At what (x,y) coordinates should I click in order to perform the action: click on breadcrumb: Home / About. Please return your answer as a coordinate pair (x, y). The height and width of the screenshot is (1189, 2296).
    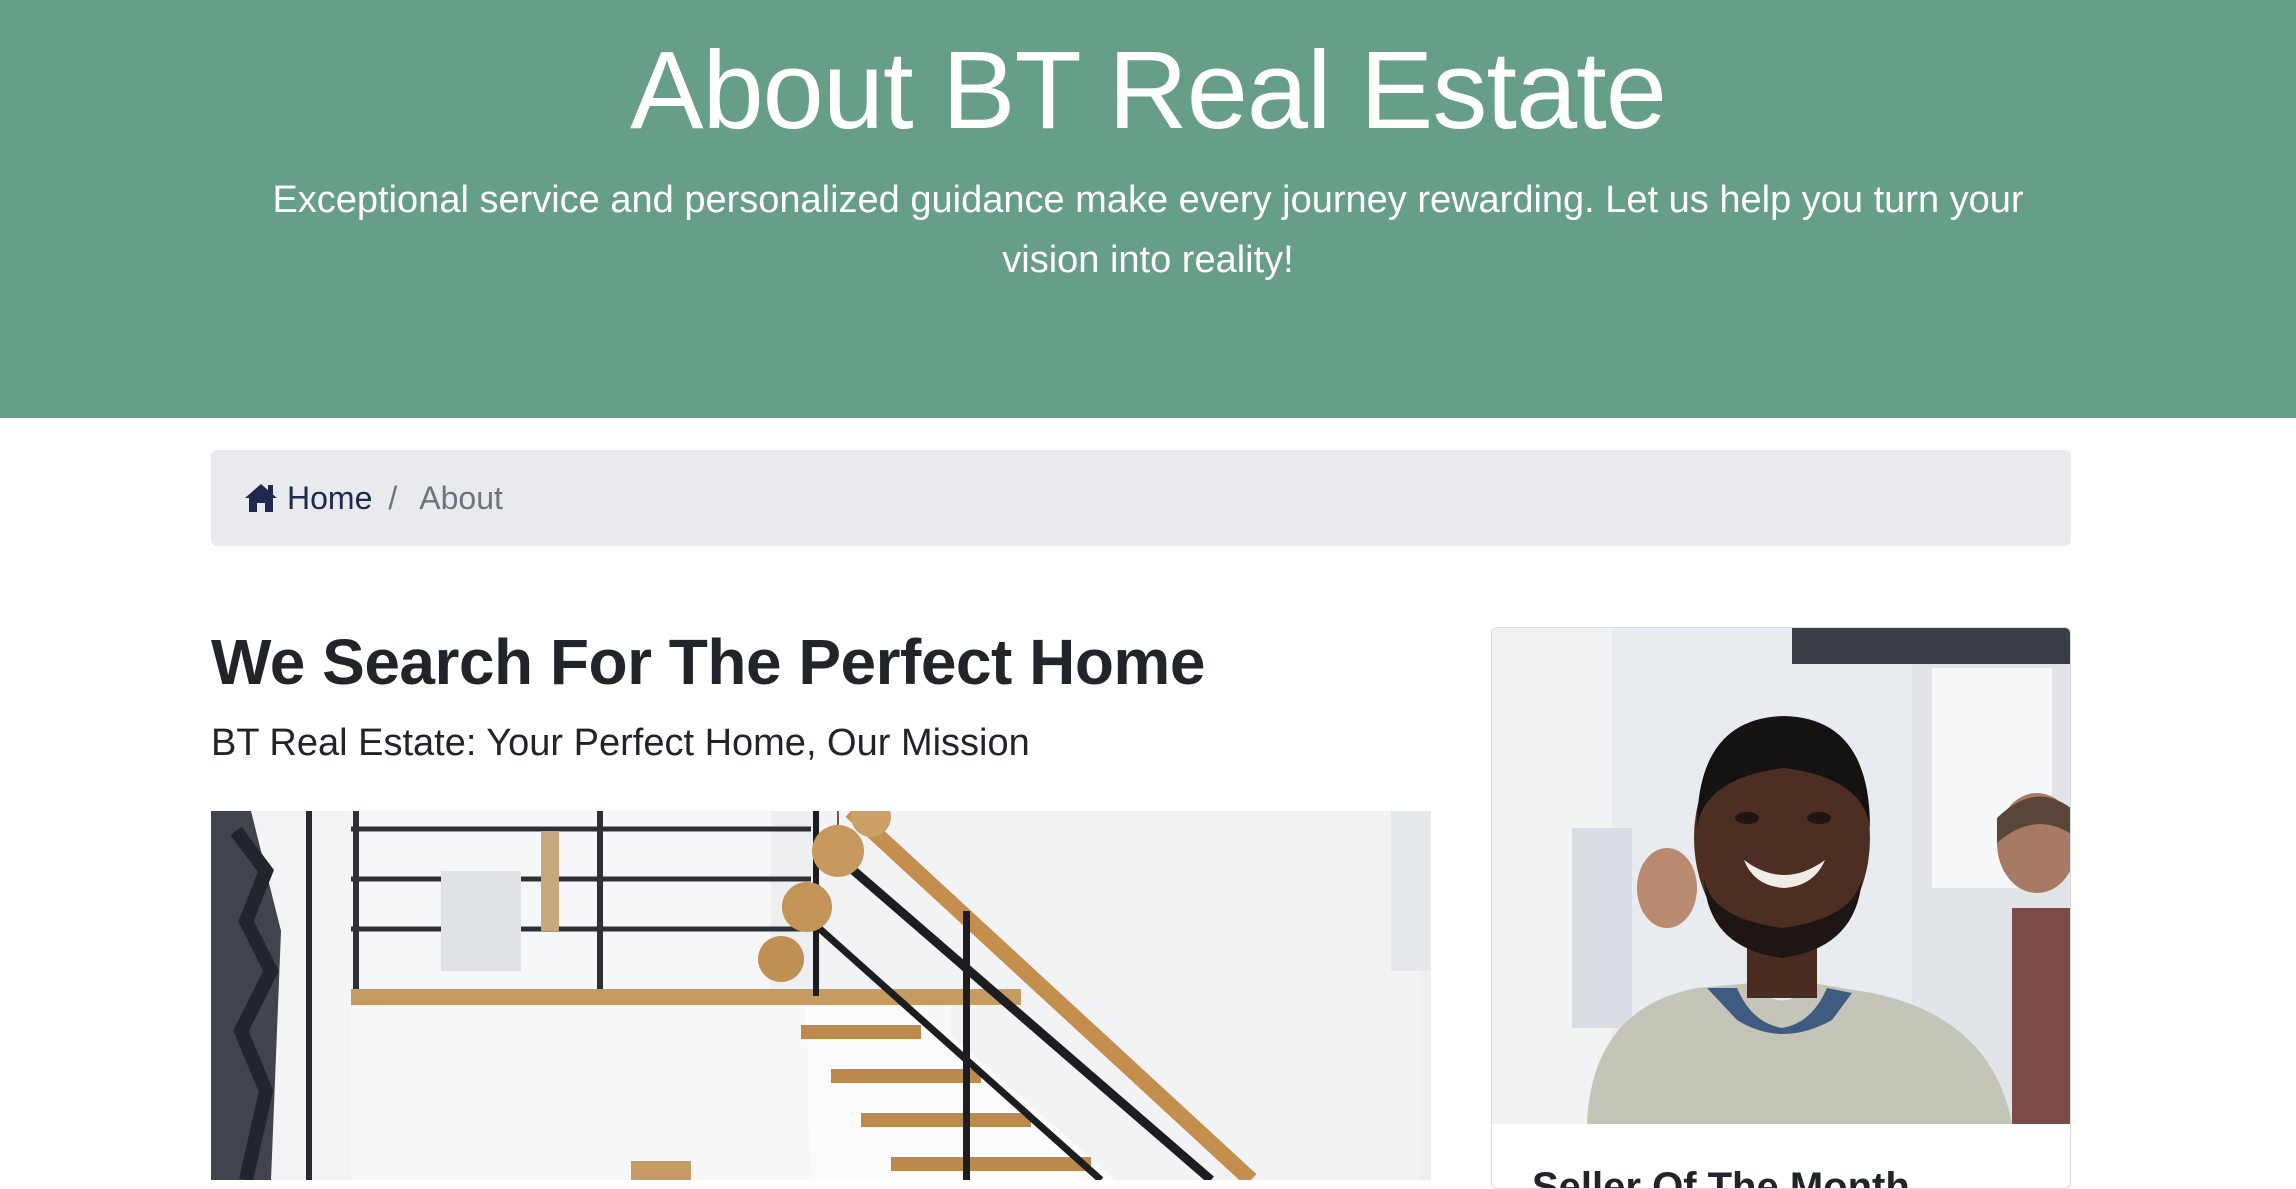
    Looking at the image, I should click on (1141, 498).